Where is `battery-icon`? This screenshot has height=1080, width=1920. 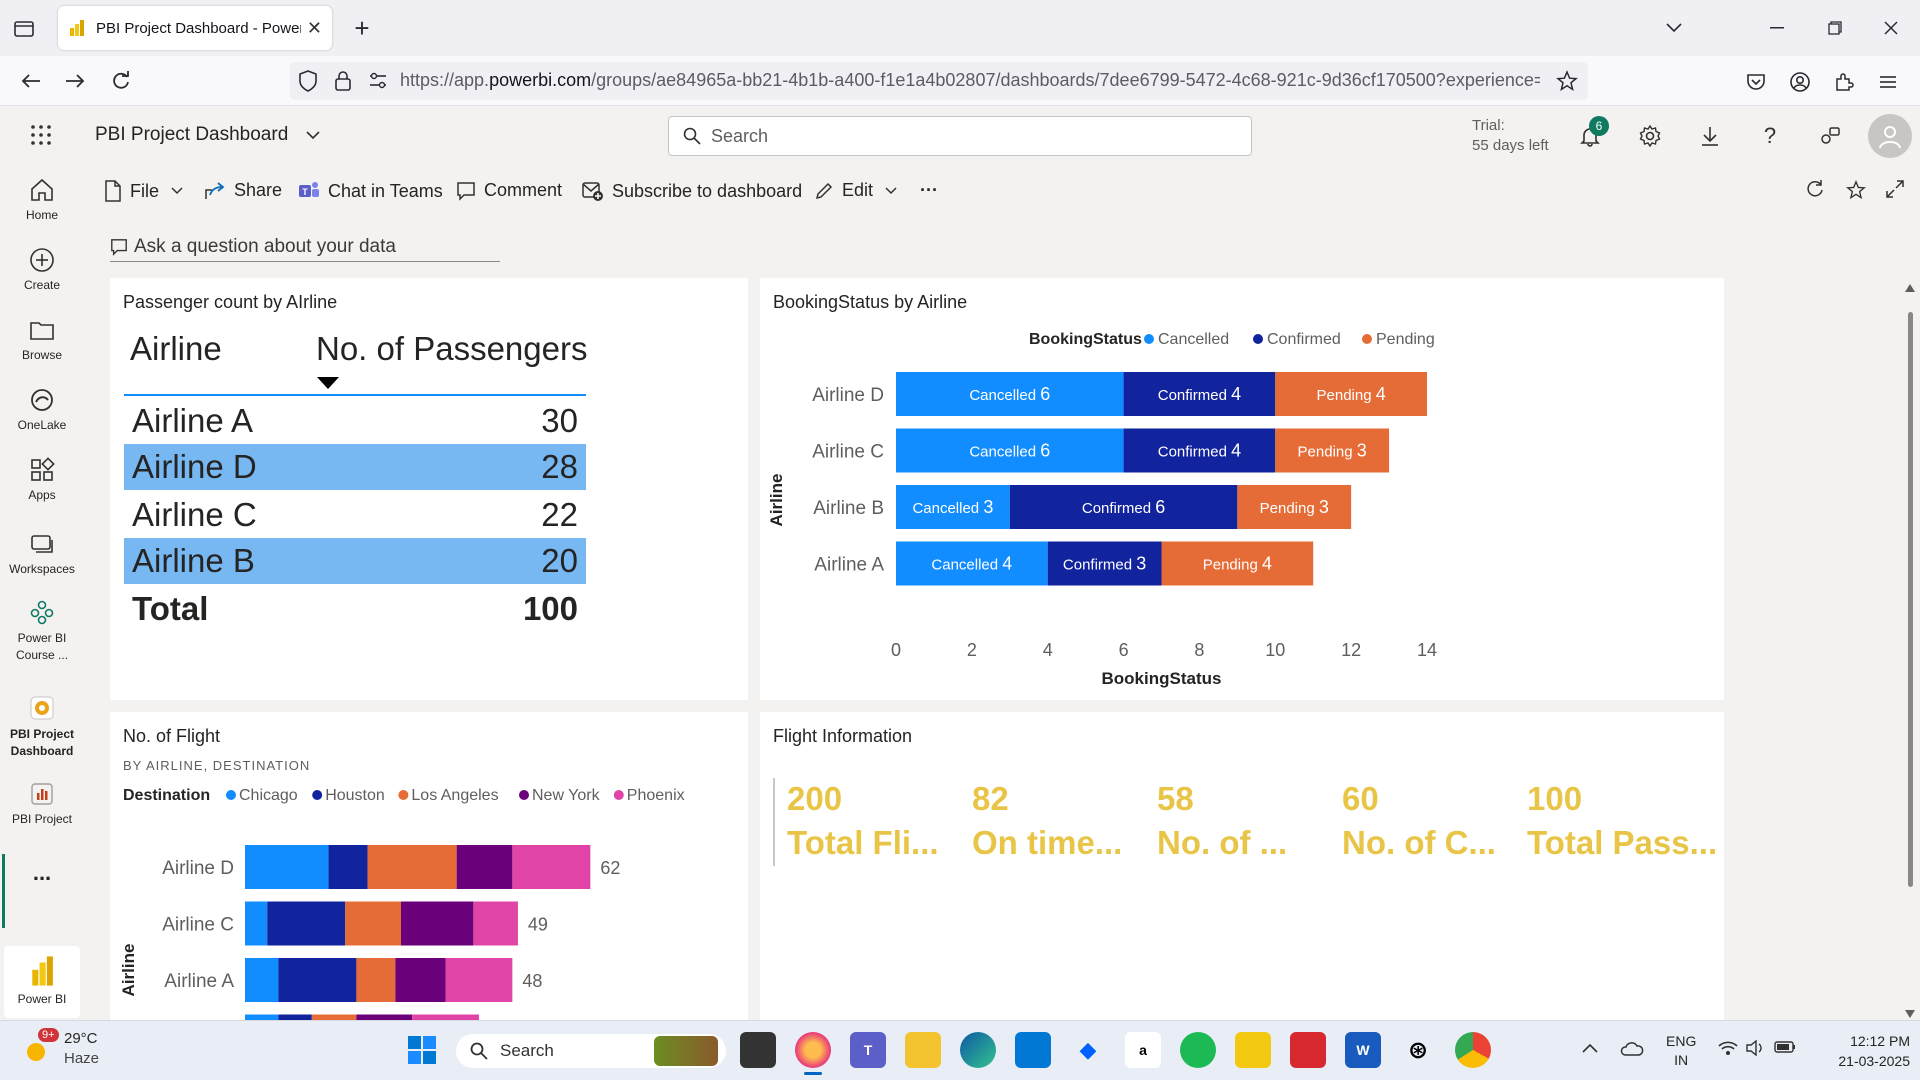
battery-icon is located at coordinates (1785, 1049).